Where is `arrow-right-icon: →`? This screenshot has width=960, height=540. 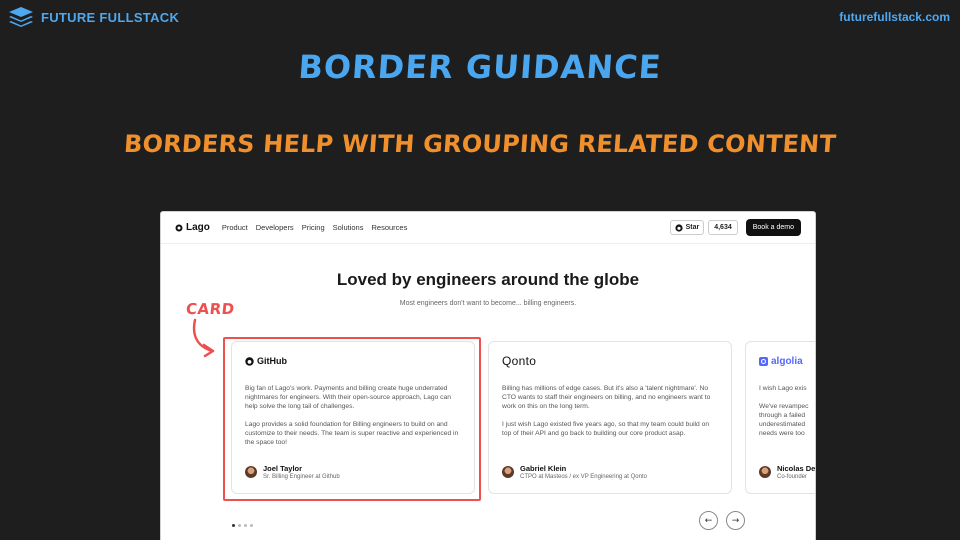 arrow-right-icon: → is located at coordinates (735, 520).